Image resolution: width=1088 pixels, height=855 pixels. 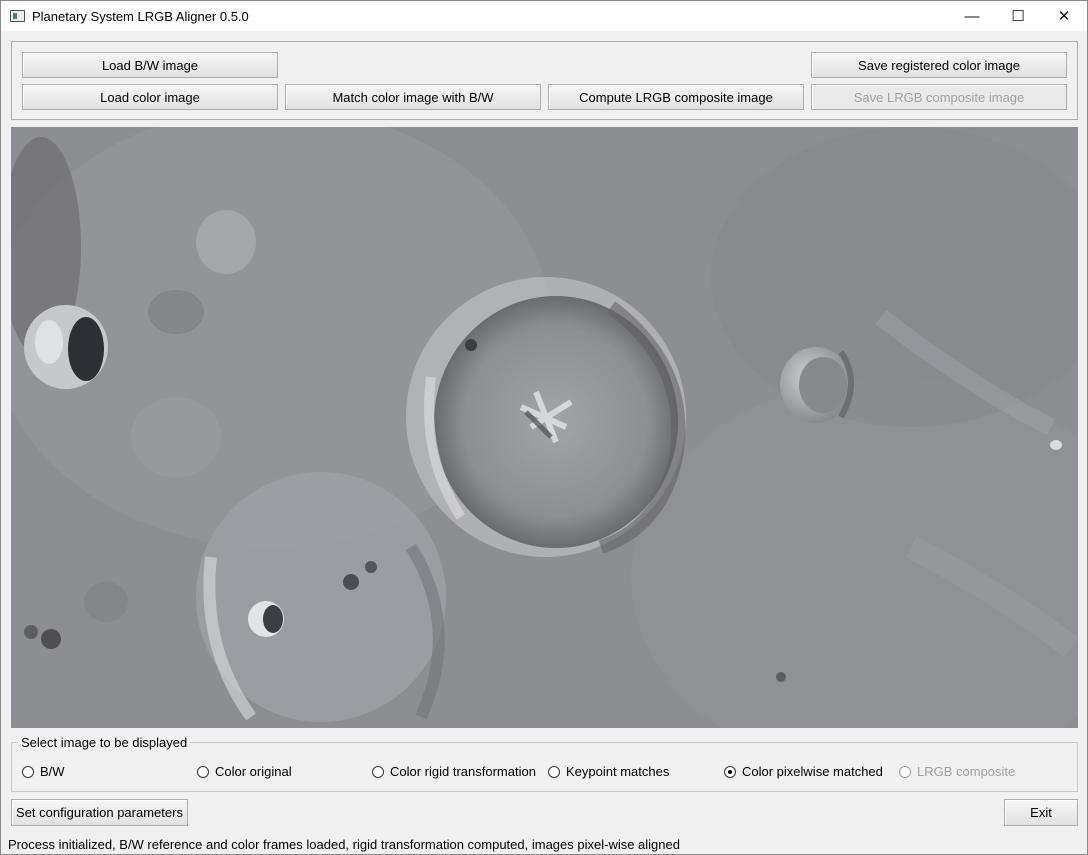 I want to click on exit-button: Exit, so click(x=1041, y=812).